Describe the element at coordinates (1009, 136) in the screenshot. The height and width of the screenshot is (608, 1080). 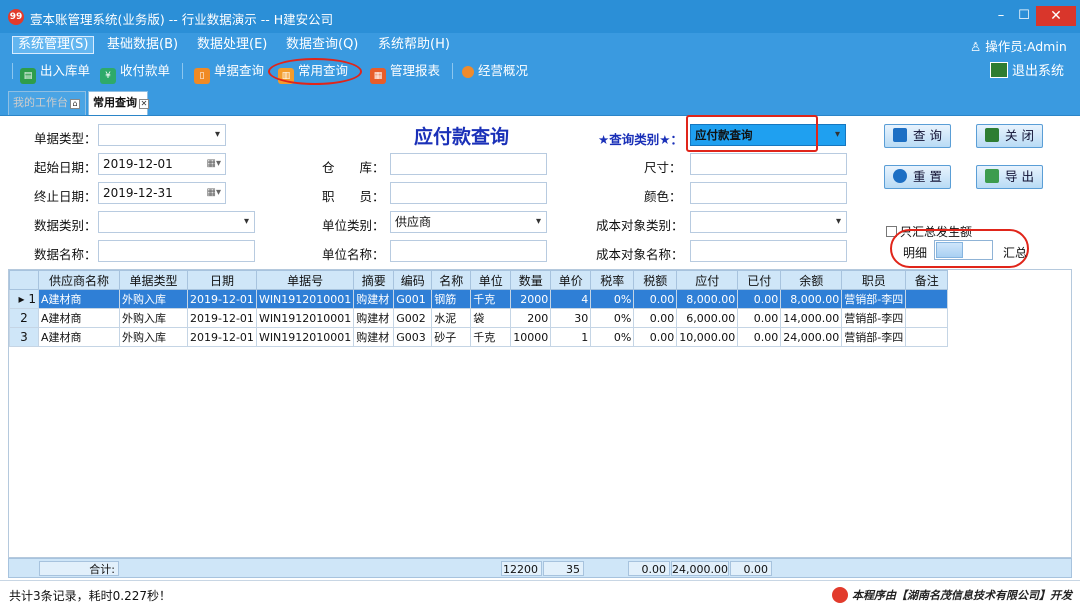
I see `close-button: 关 闭` at that location.